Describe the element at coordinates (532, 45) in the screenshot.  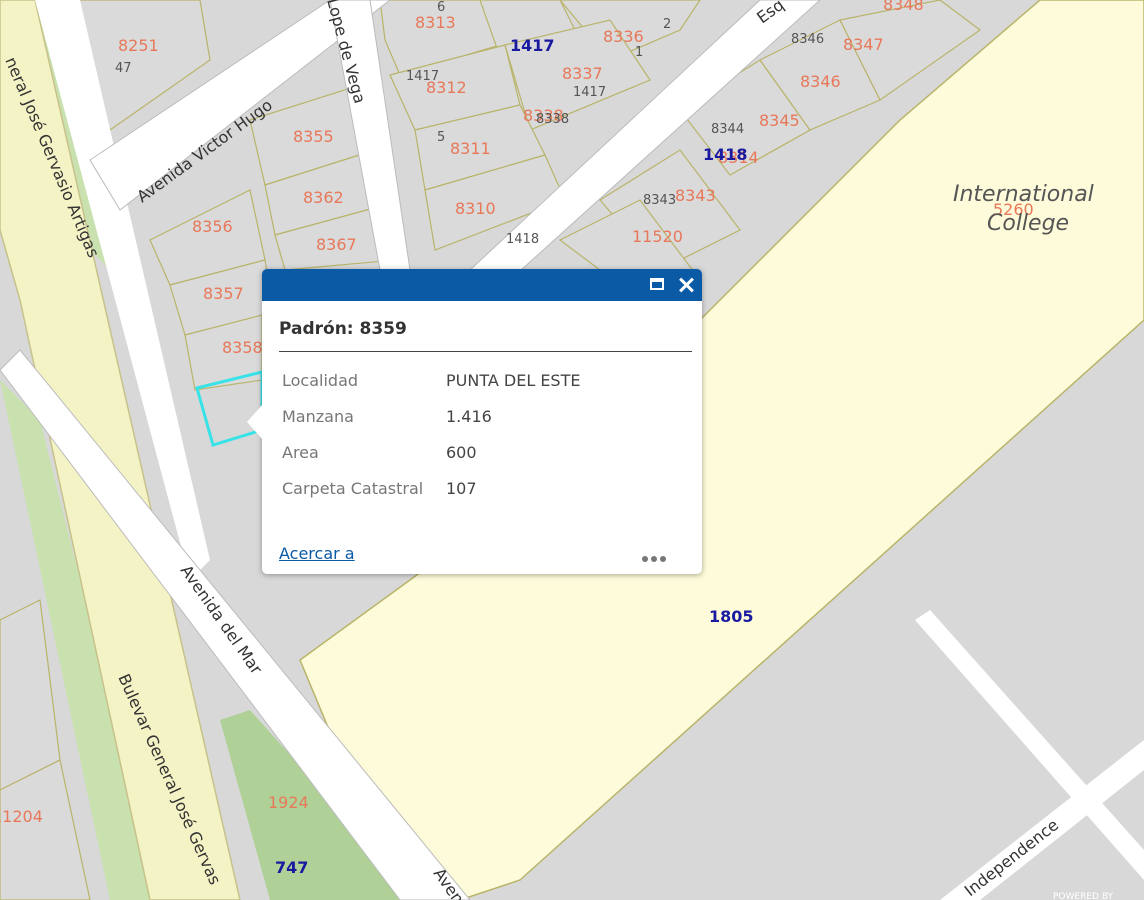
I see `block-label: 1417` at that location.